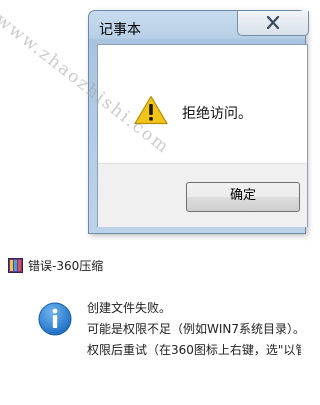 The image size is (320, 405). I want to click on archive-app-icon, so click(15, 265).